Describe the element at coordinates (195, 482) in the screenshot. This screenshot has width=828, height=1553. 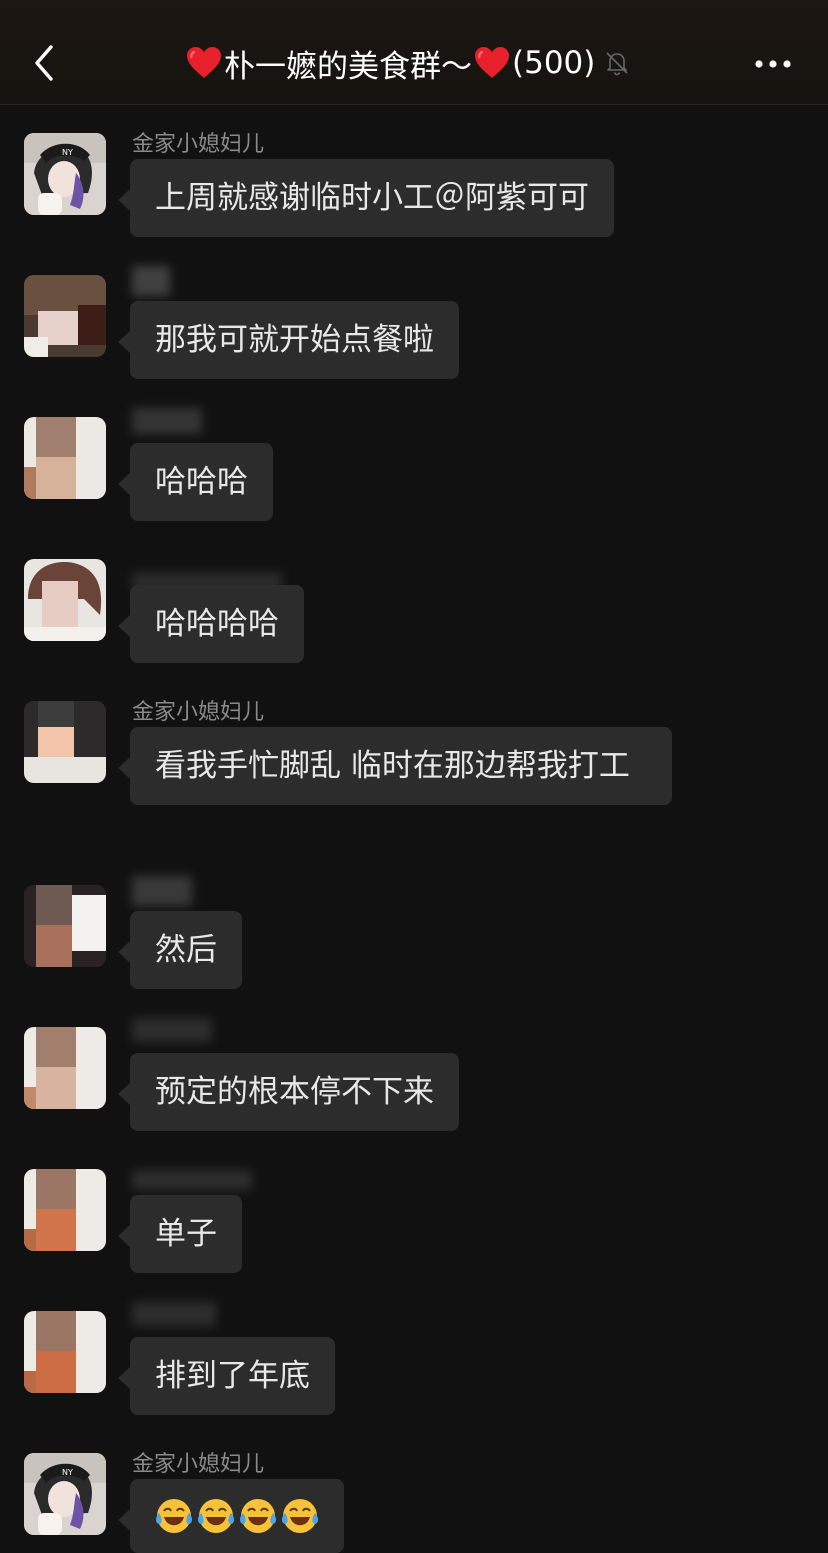
I see `message-bubble: 哈哈哈` at that location.